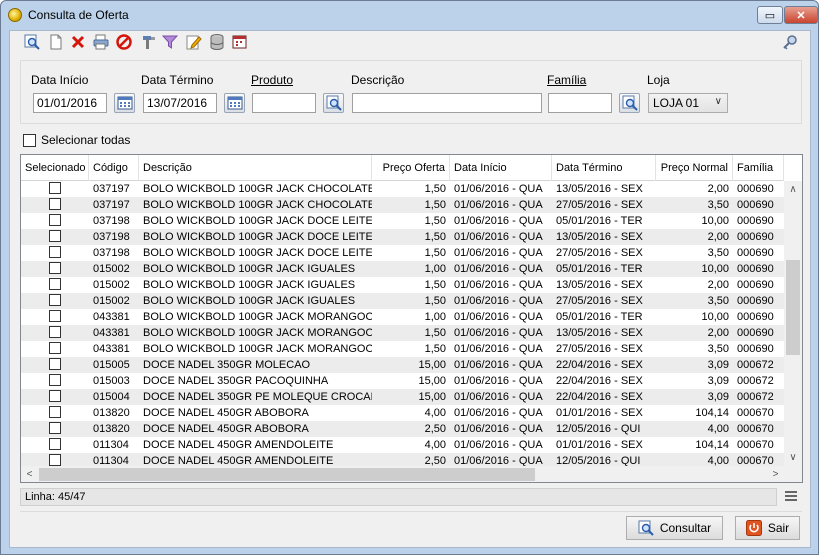 The height and width of the screenshot is (555, 819). What do you see at coordinates (674, 528) in the screenshot?
I see `consultar-button: Consultar` at bounding box center [674, 528].